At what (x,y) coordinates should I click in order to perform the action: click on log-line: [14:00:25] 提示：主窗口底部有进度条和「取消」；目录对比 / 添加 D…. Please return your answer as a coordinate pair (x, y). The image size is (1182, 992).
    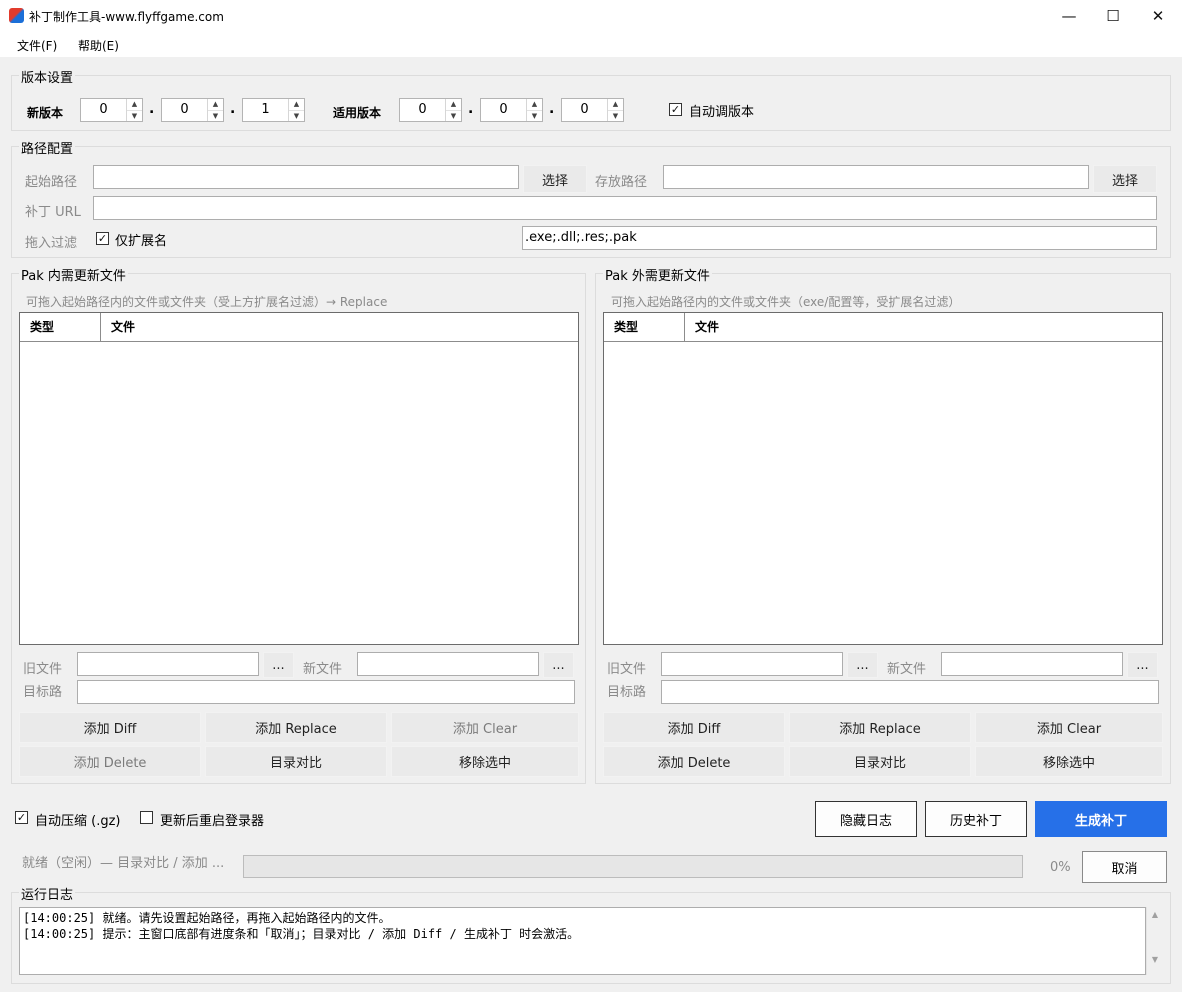
    Looking at the image, I should click on (301, 934).